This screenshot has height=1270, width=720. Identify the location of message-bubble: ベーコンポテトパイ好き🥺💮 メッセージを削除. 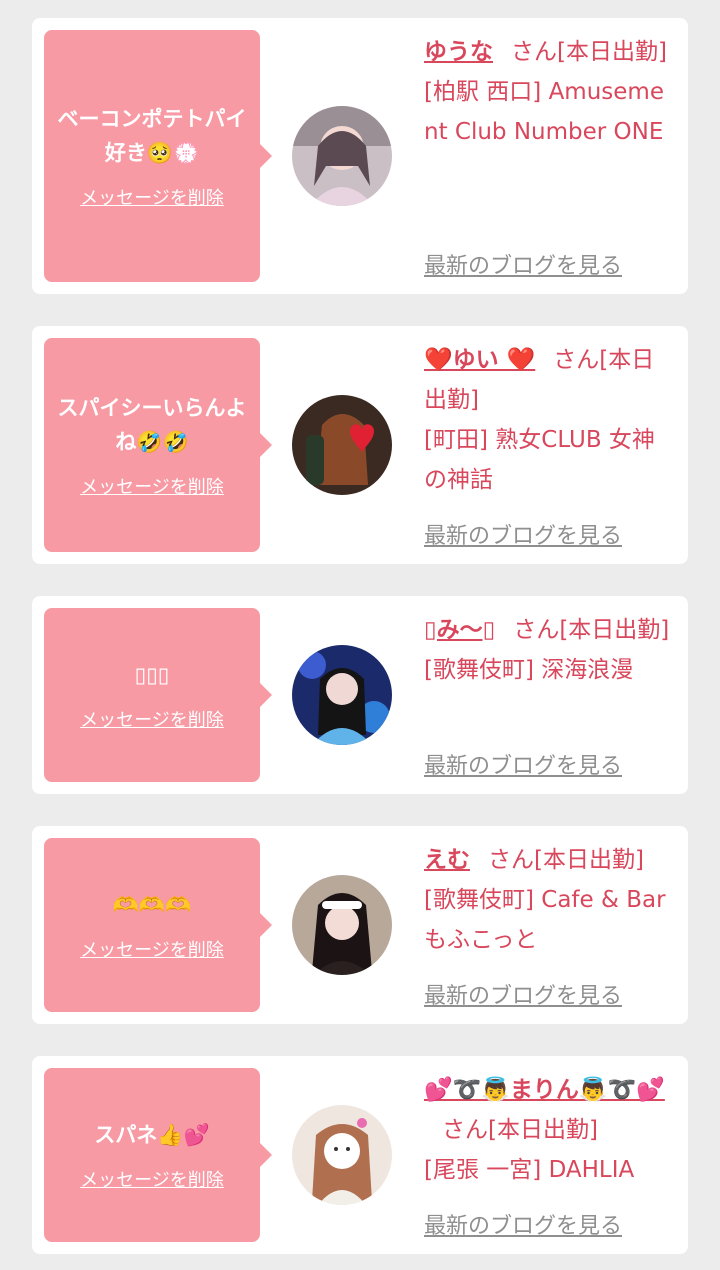
(158, 156).